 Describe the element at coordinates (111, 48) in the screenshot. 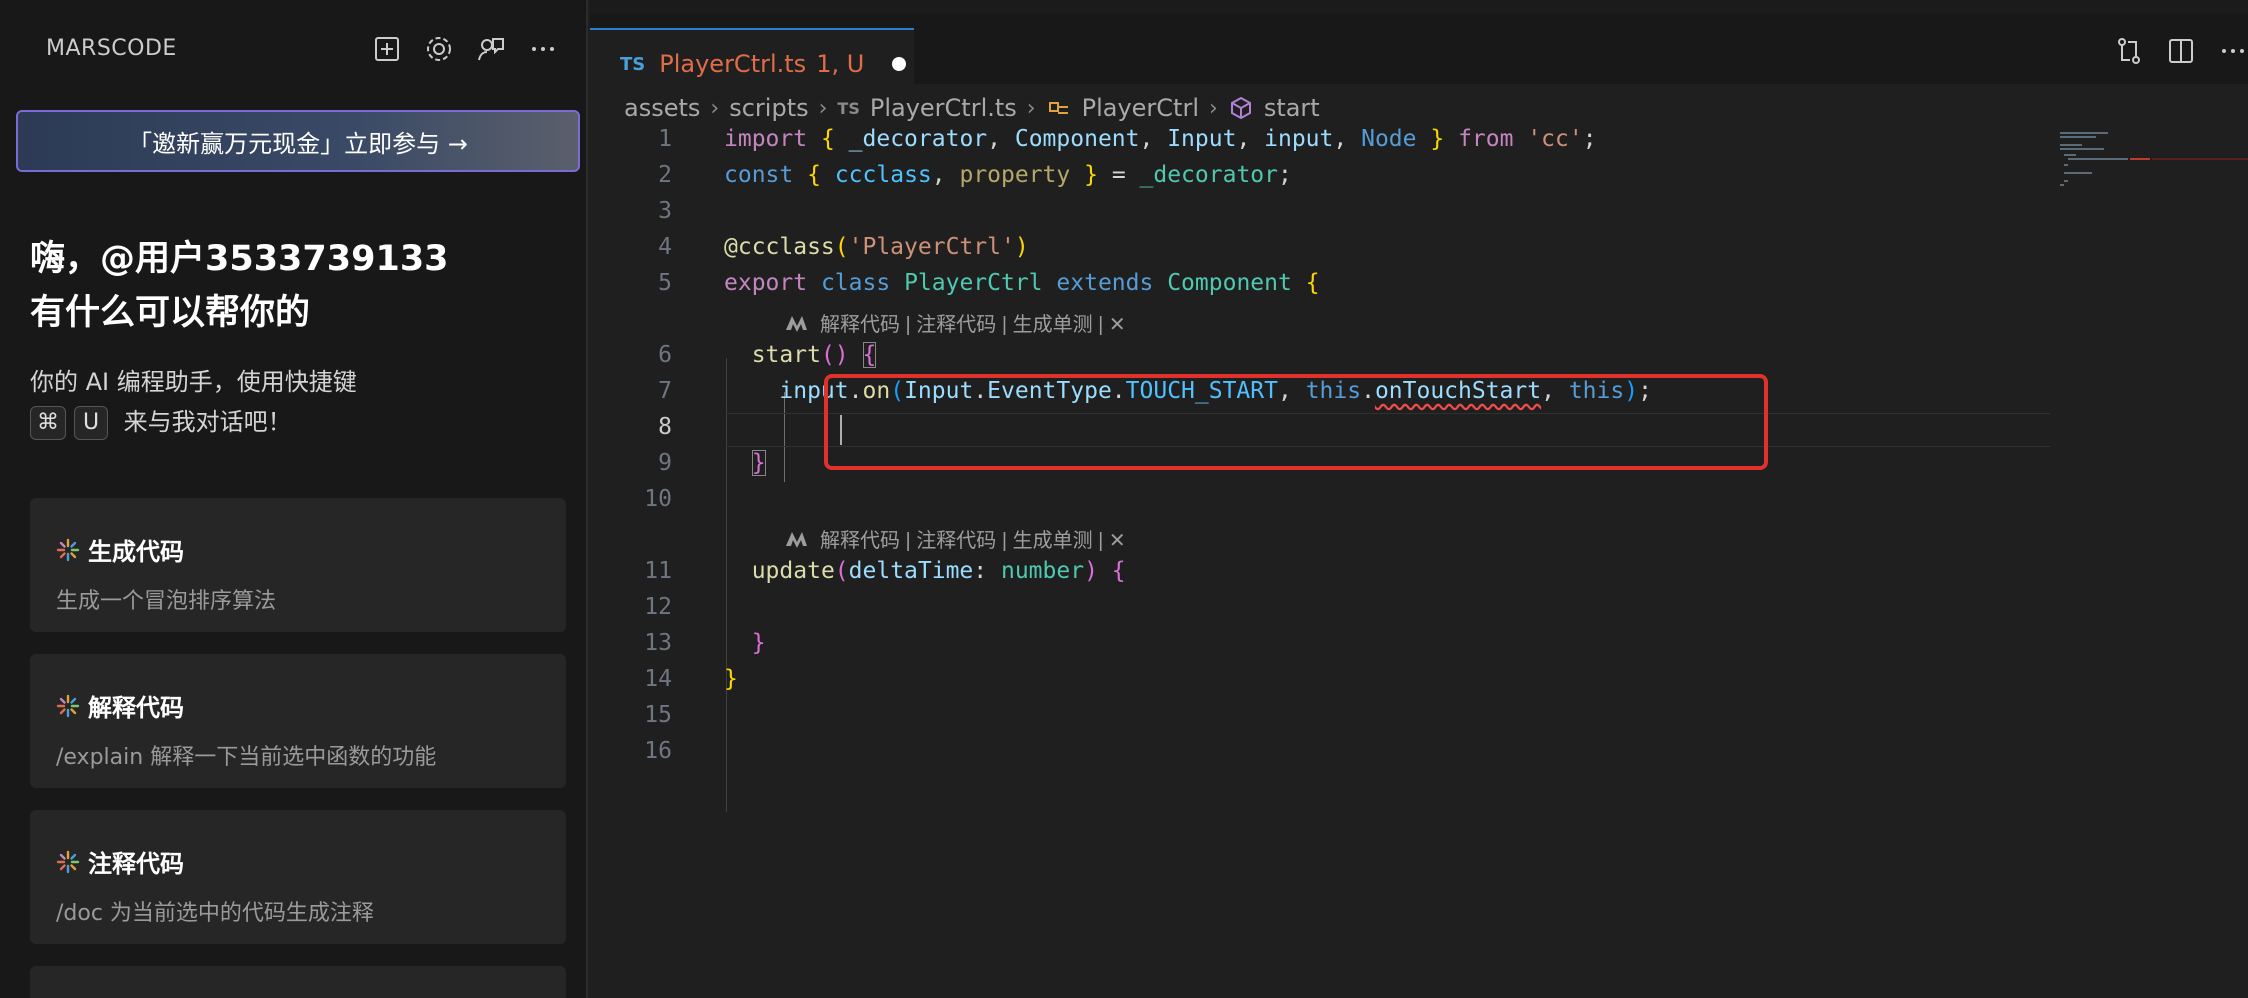

I see `sidebar-title: MARSCODE` at that location.